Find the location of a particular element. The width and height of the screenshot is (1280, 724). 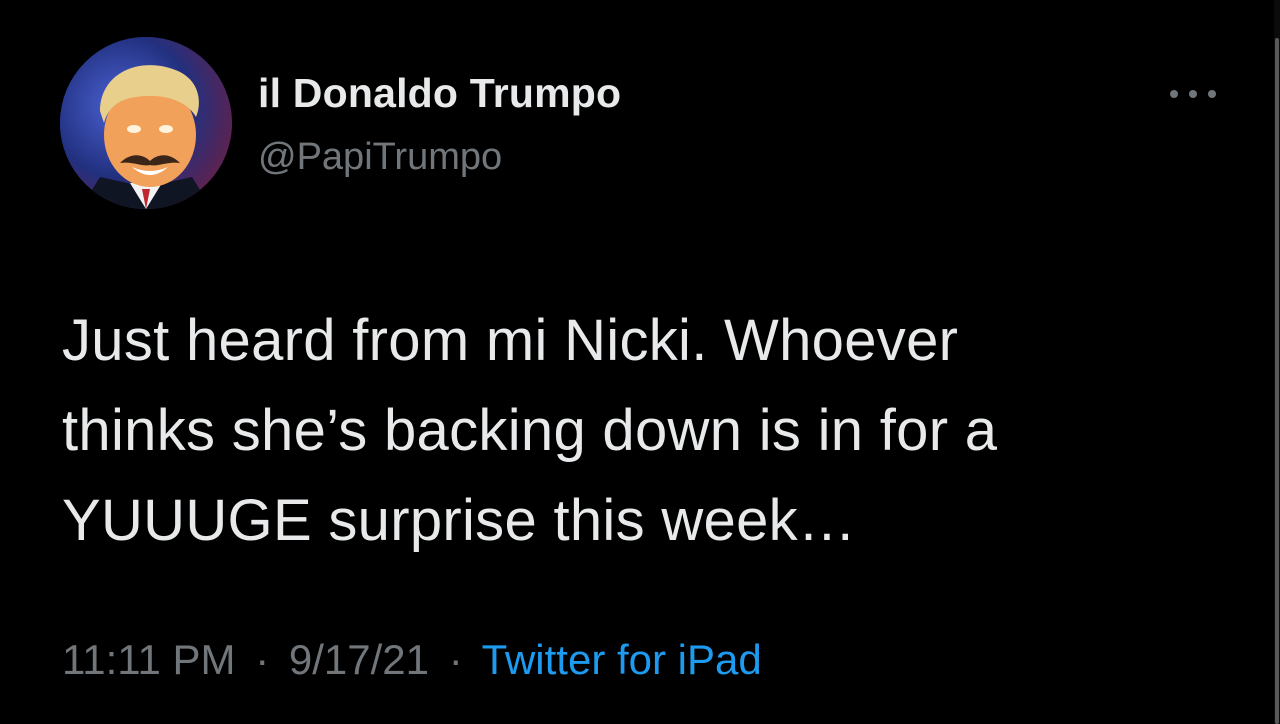

scrollbar-track is located at coordinates (1277, 362).